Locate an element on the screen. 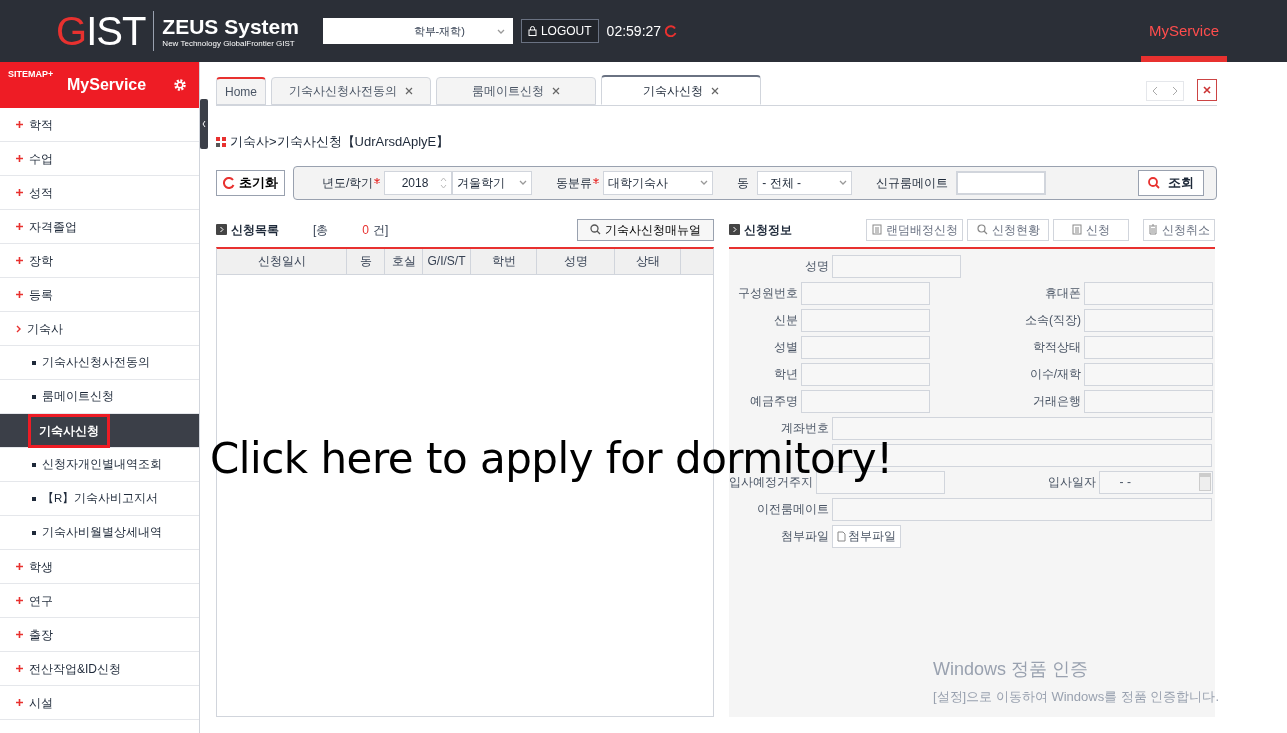  settings-icon is located at coordinates (180, 85).